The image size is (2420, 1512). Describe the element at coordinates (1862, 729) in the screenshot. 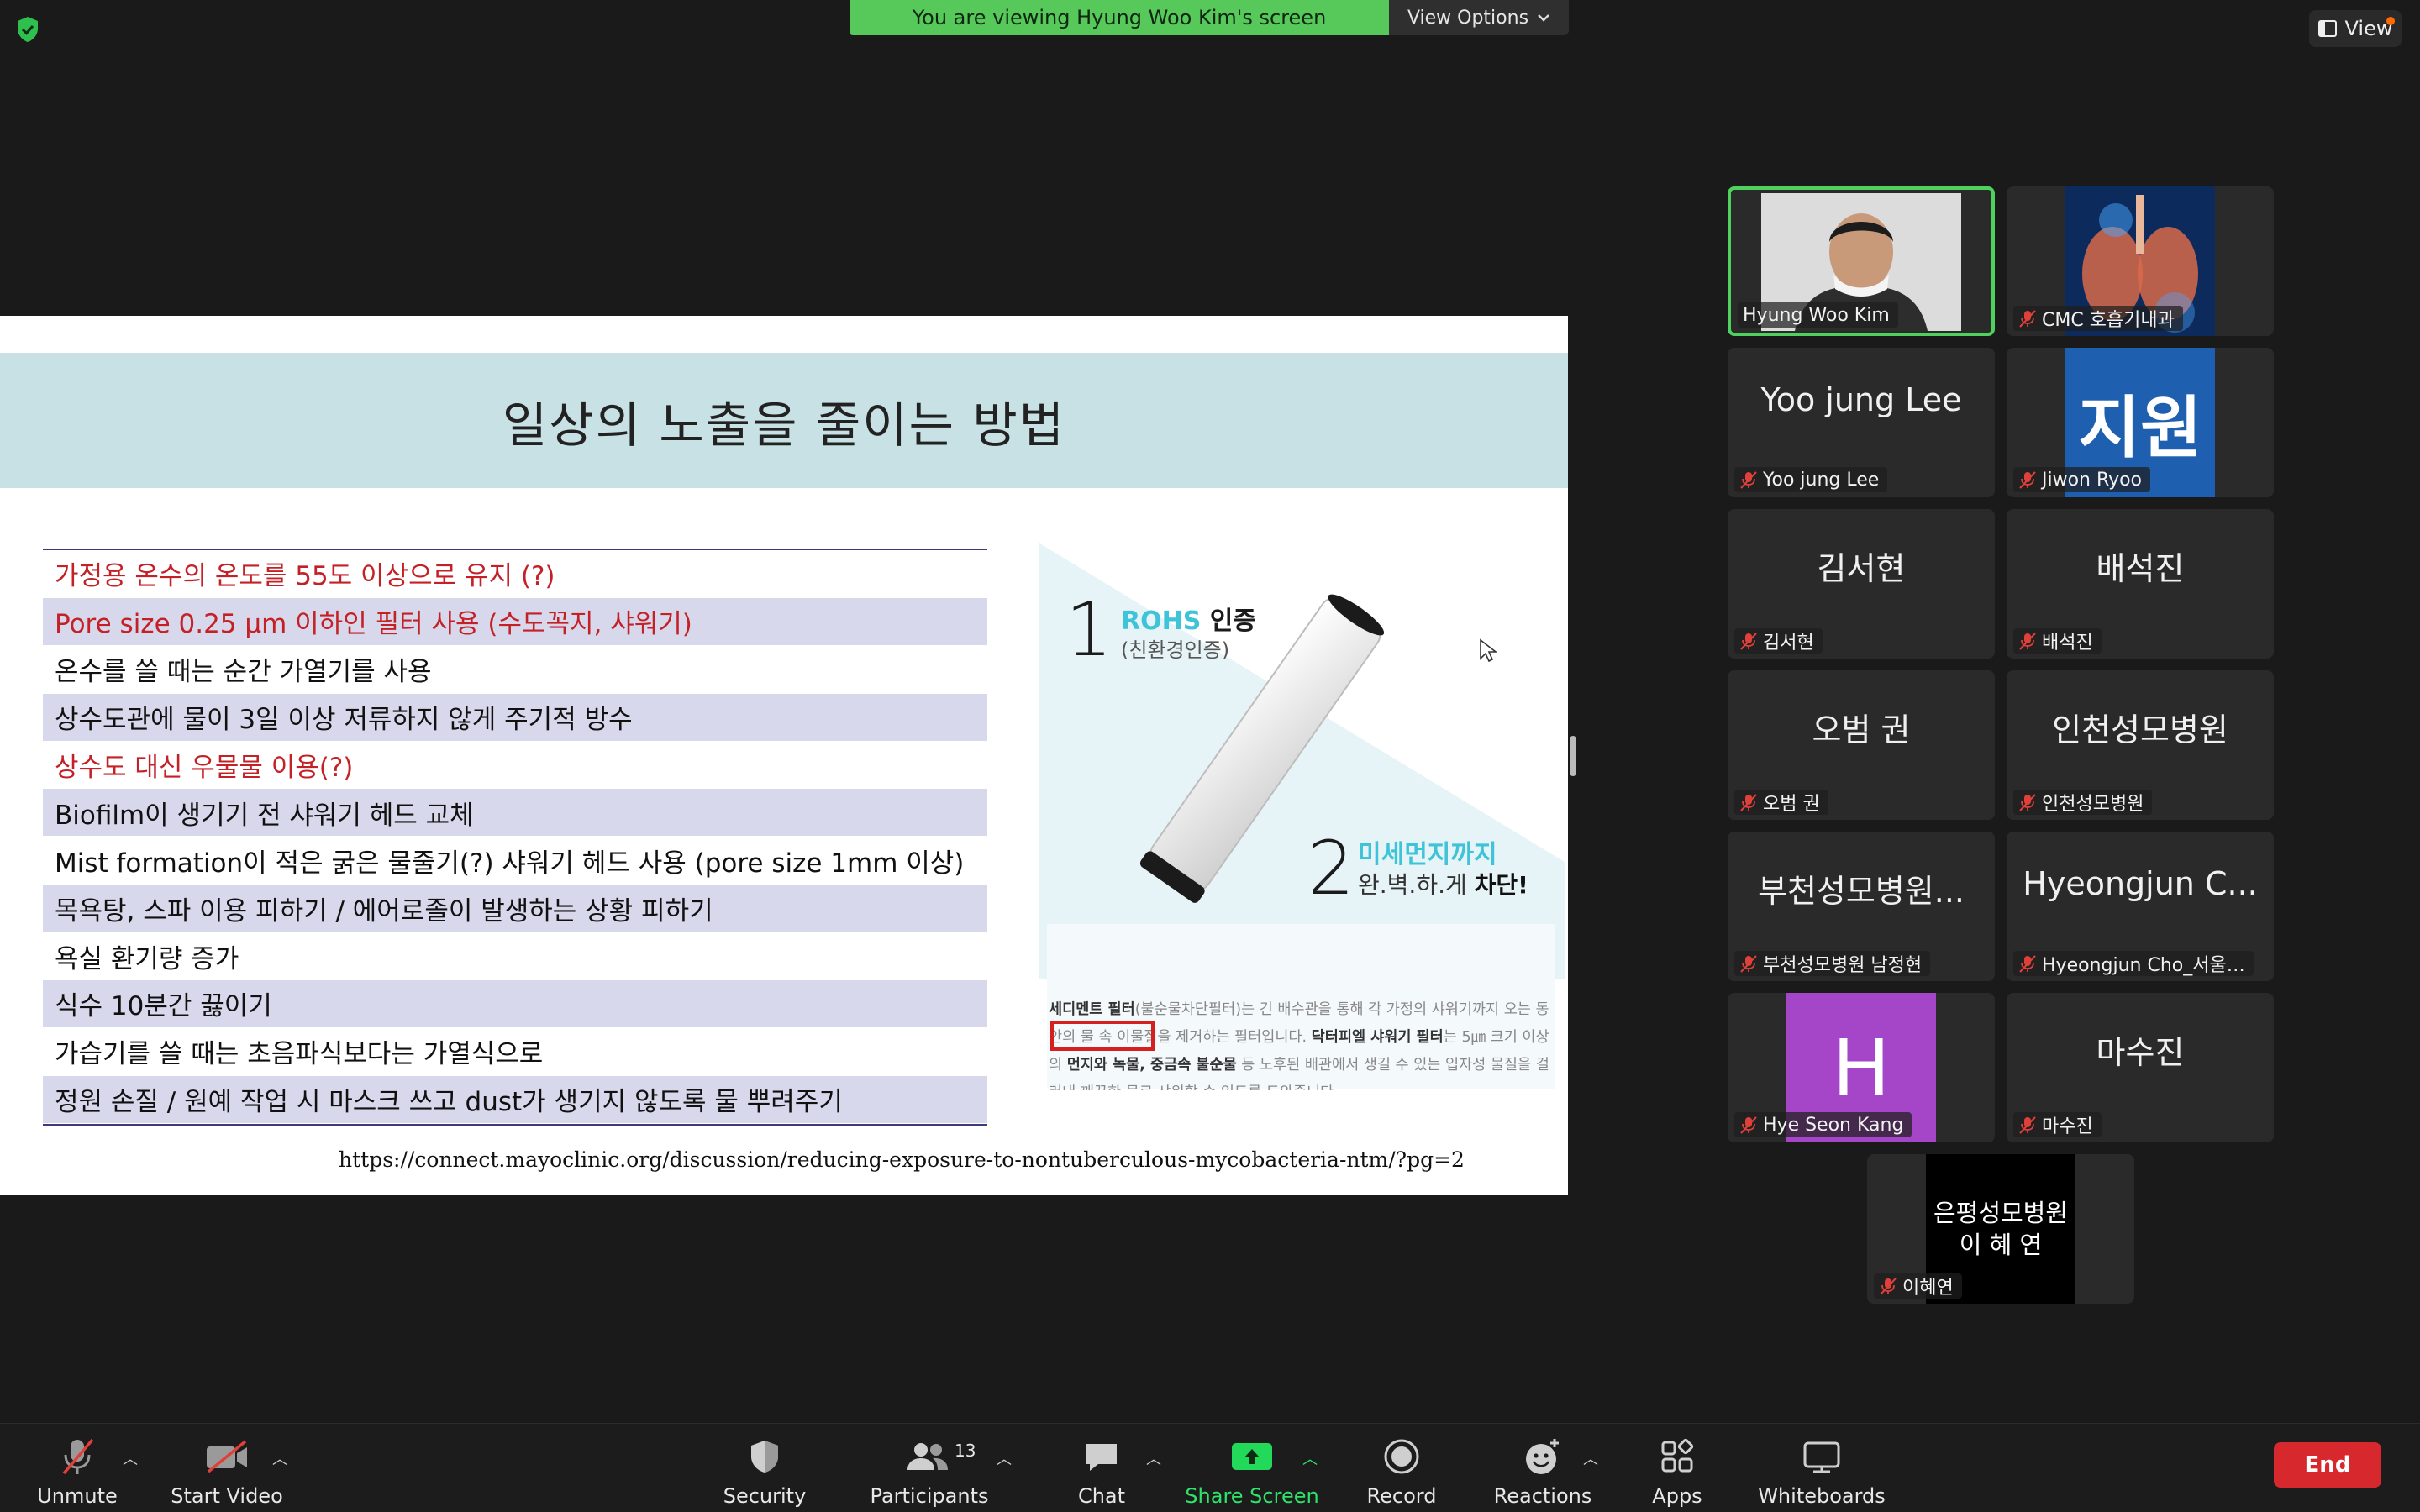

I see `participant-display-name: 오범 권` at that location.